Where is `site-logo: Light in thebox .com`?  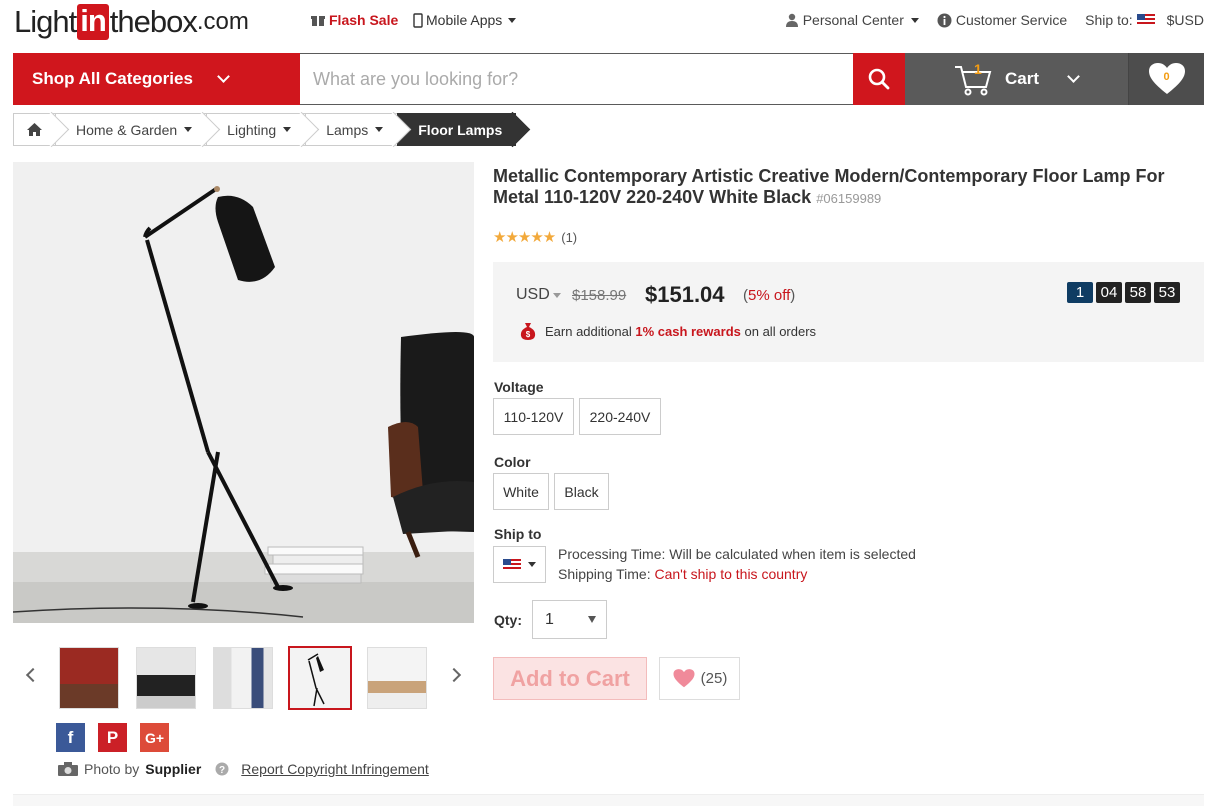
site-logo: Light in thebox .com is located at coordinates (131, 22).